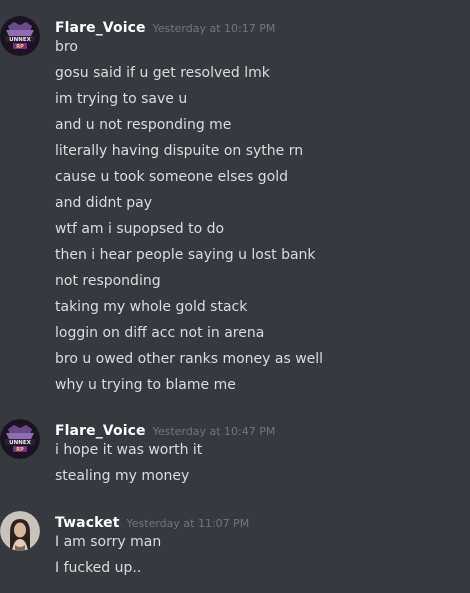  I want to click on message-text: bro, so click(66, 47).